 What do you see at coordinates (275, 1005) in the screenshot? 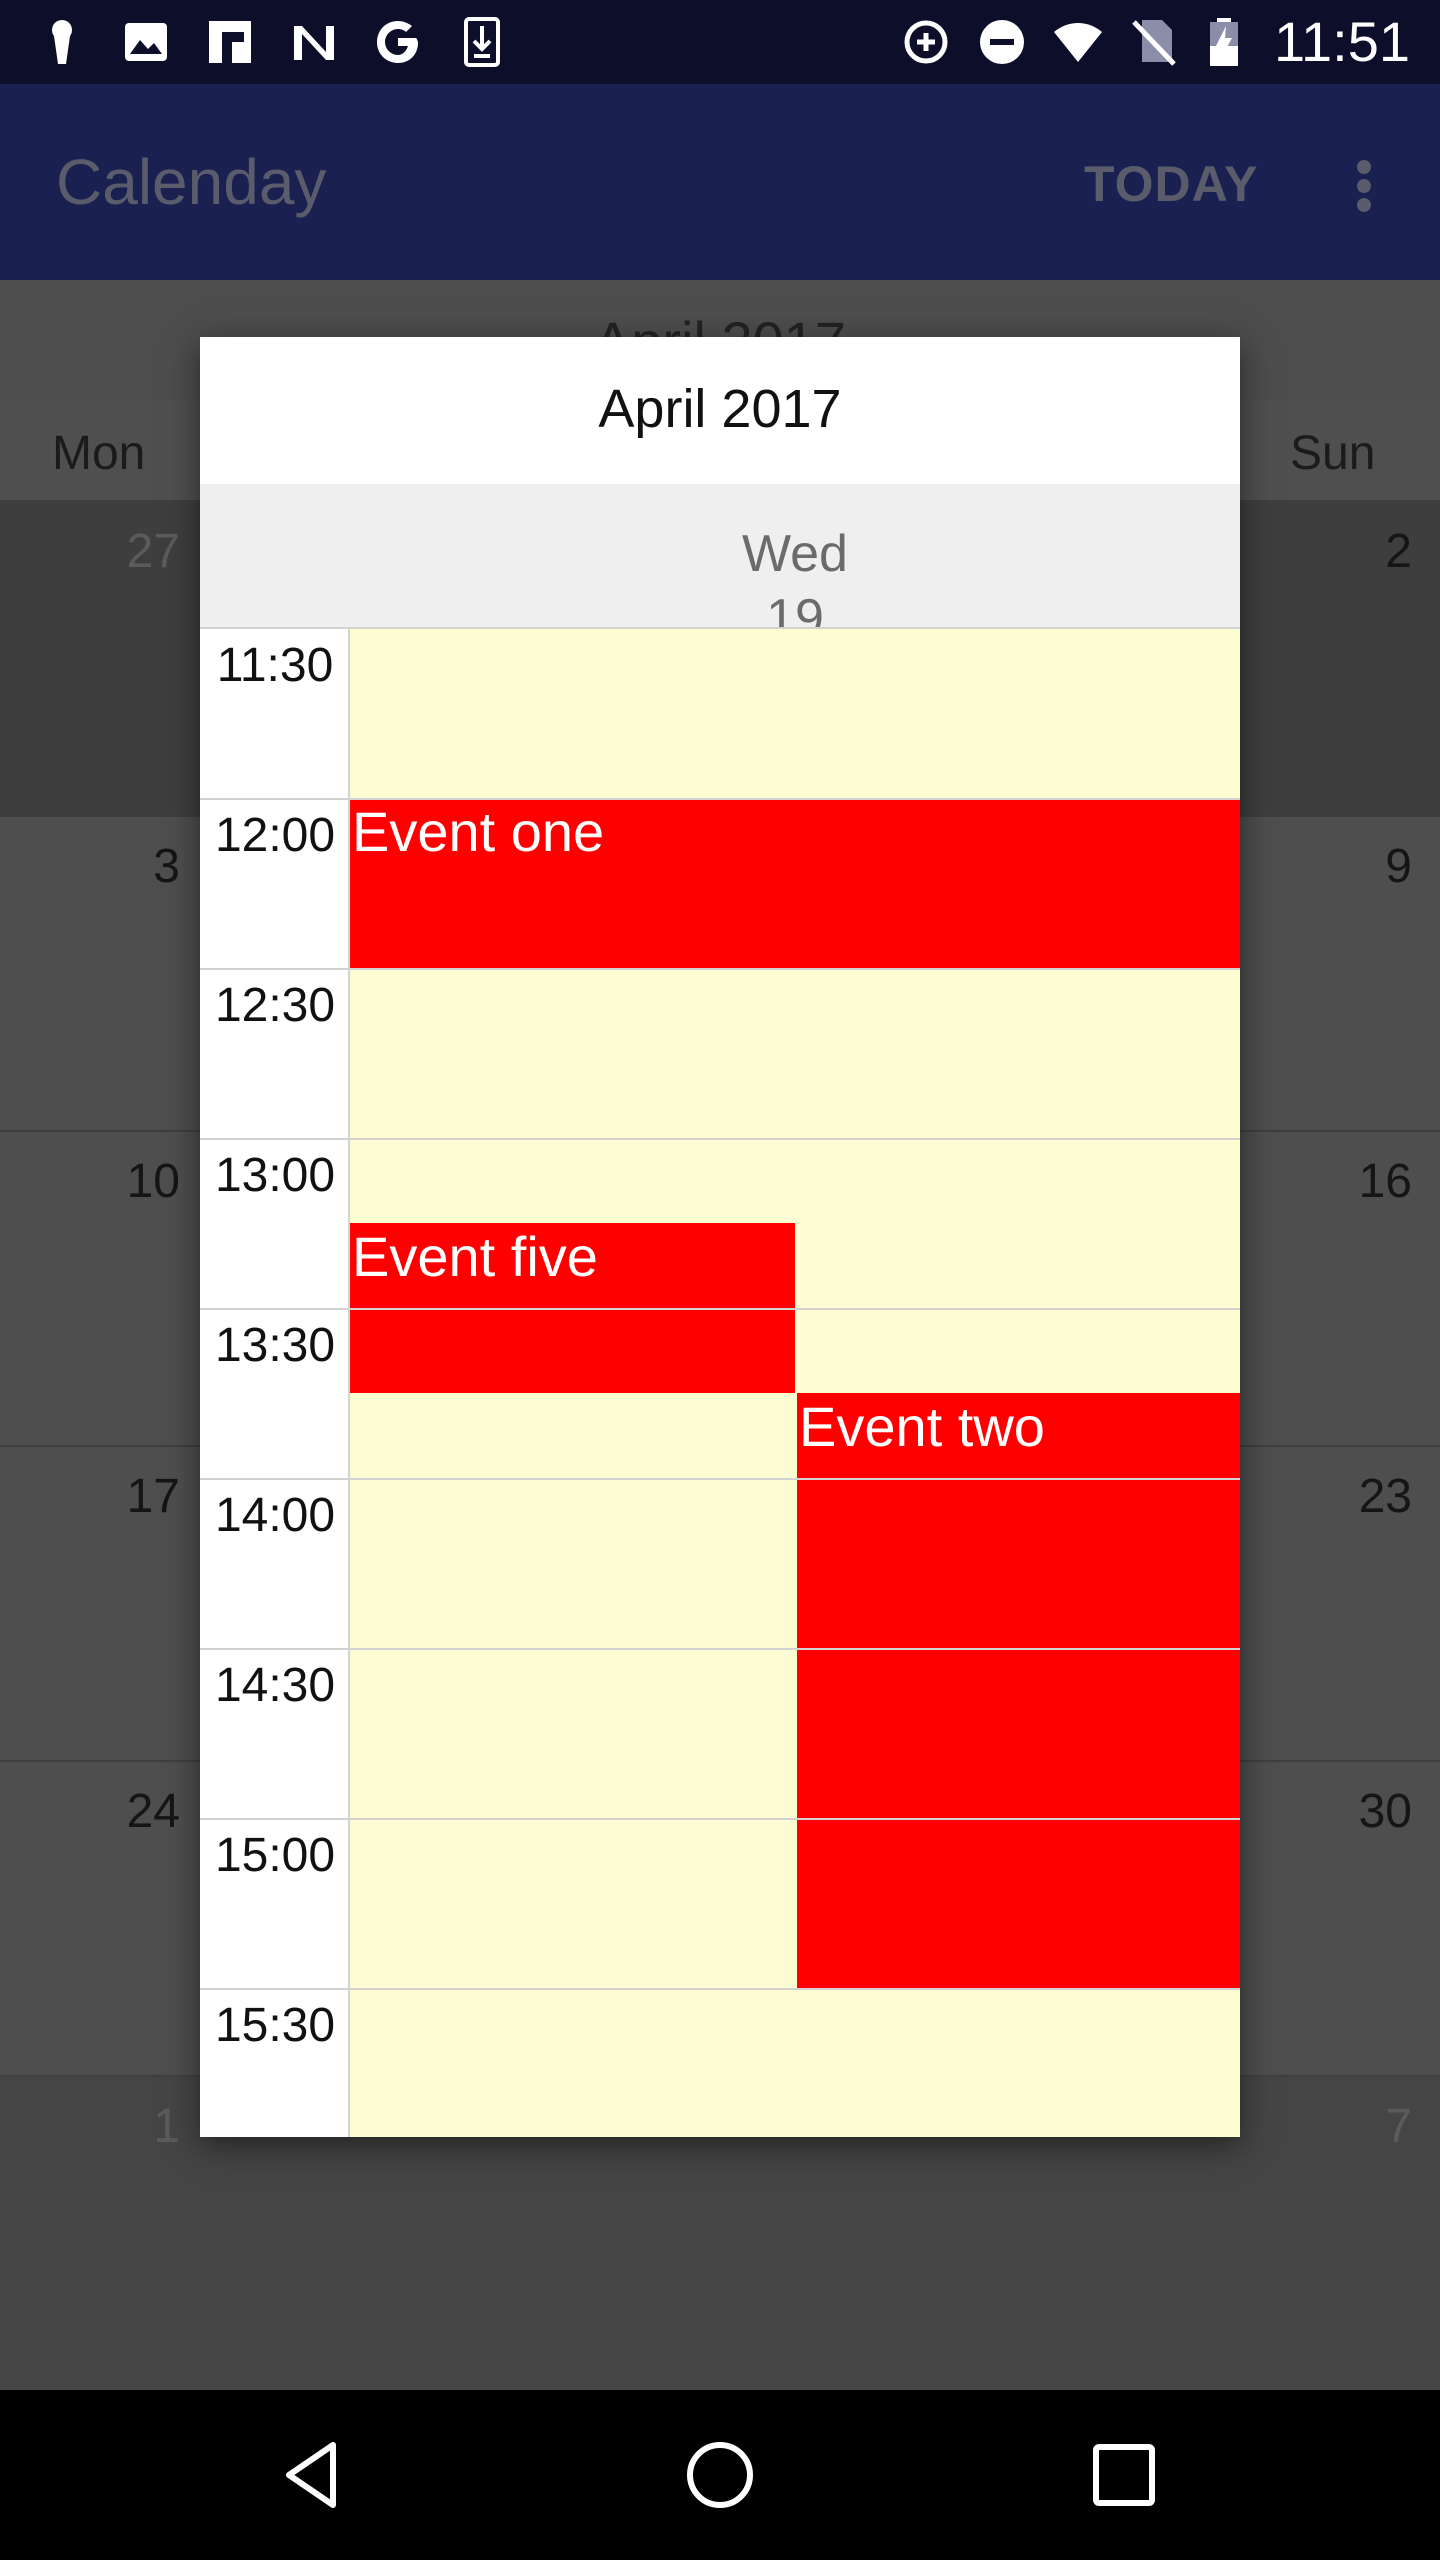
I see `time-slot-label: 12:30` at bounding box center [275, 1005].